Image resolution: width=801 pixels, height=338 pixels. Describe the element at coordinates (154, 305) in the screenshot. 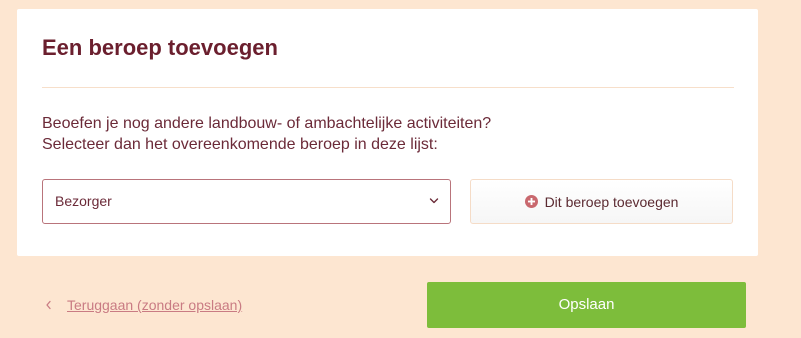

I see `back-without-saving-link: Teruggaan (zonder opslaan)` at that location.